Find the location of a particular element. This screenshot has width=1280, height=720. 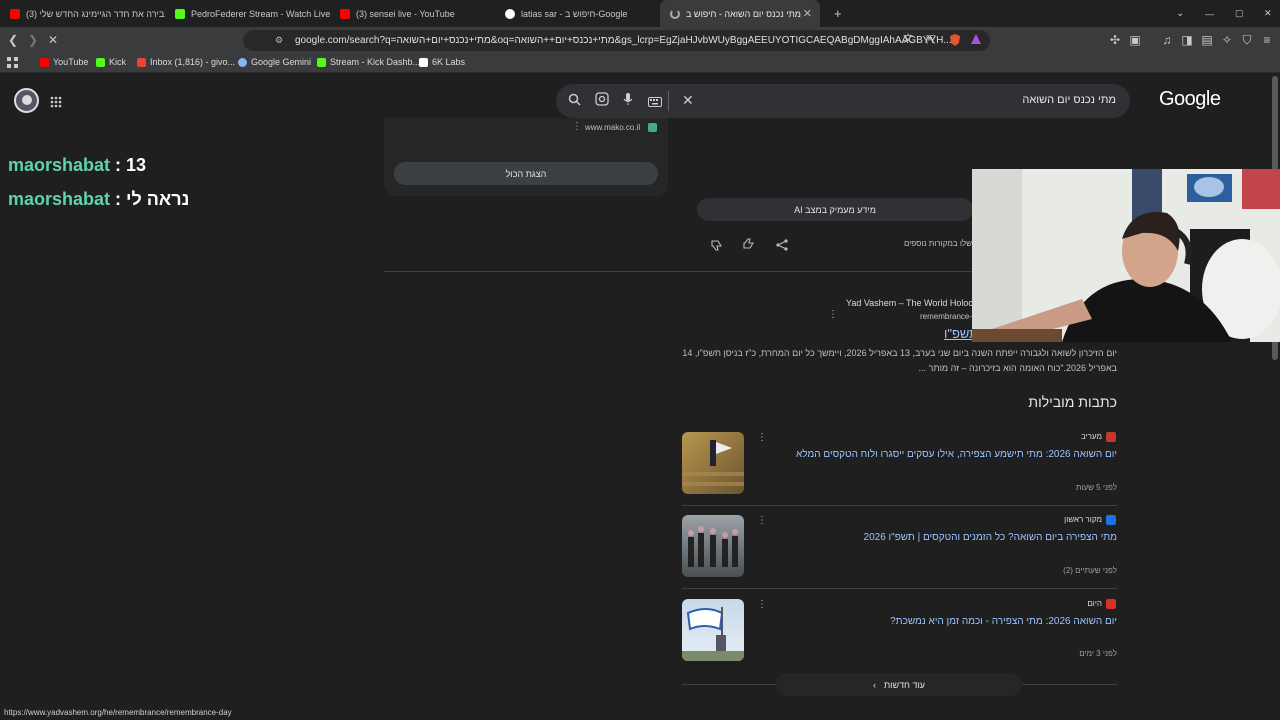

source-domain: www.mako.co.il is located at coordinates (612, 127).